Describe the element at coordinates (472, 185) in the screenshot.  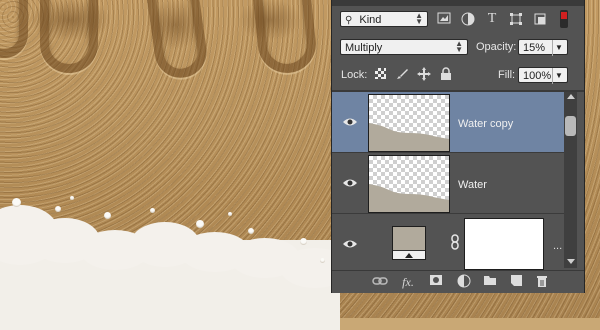
I see `layer-name: Water` at that location.